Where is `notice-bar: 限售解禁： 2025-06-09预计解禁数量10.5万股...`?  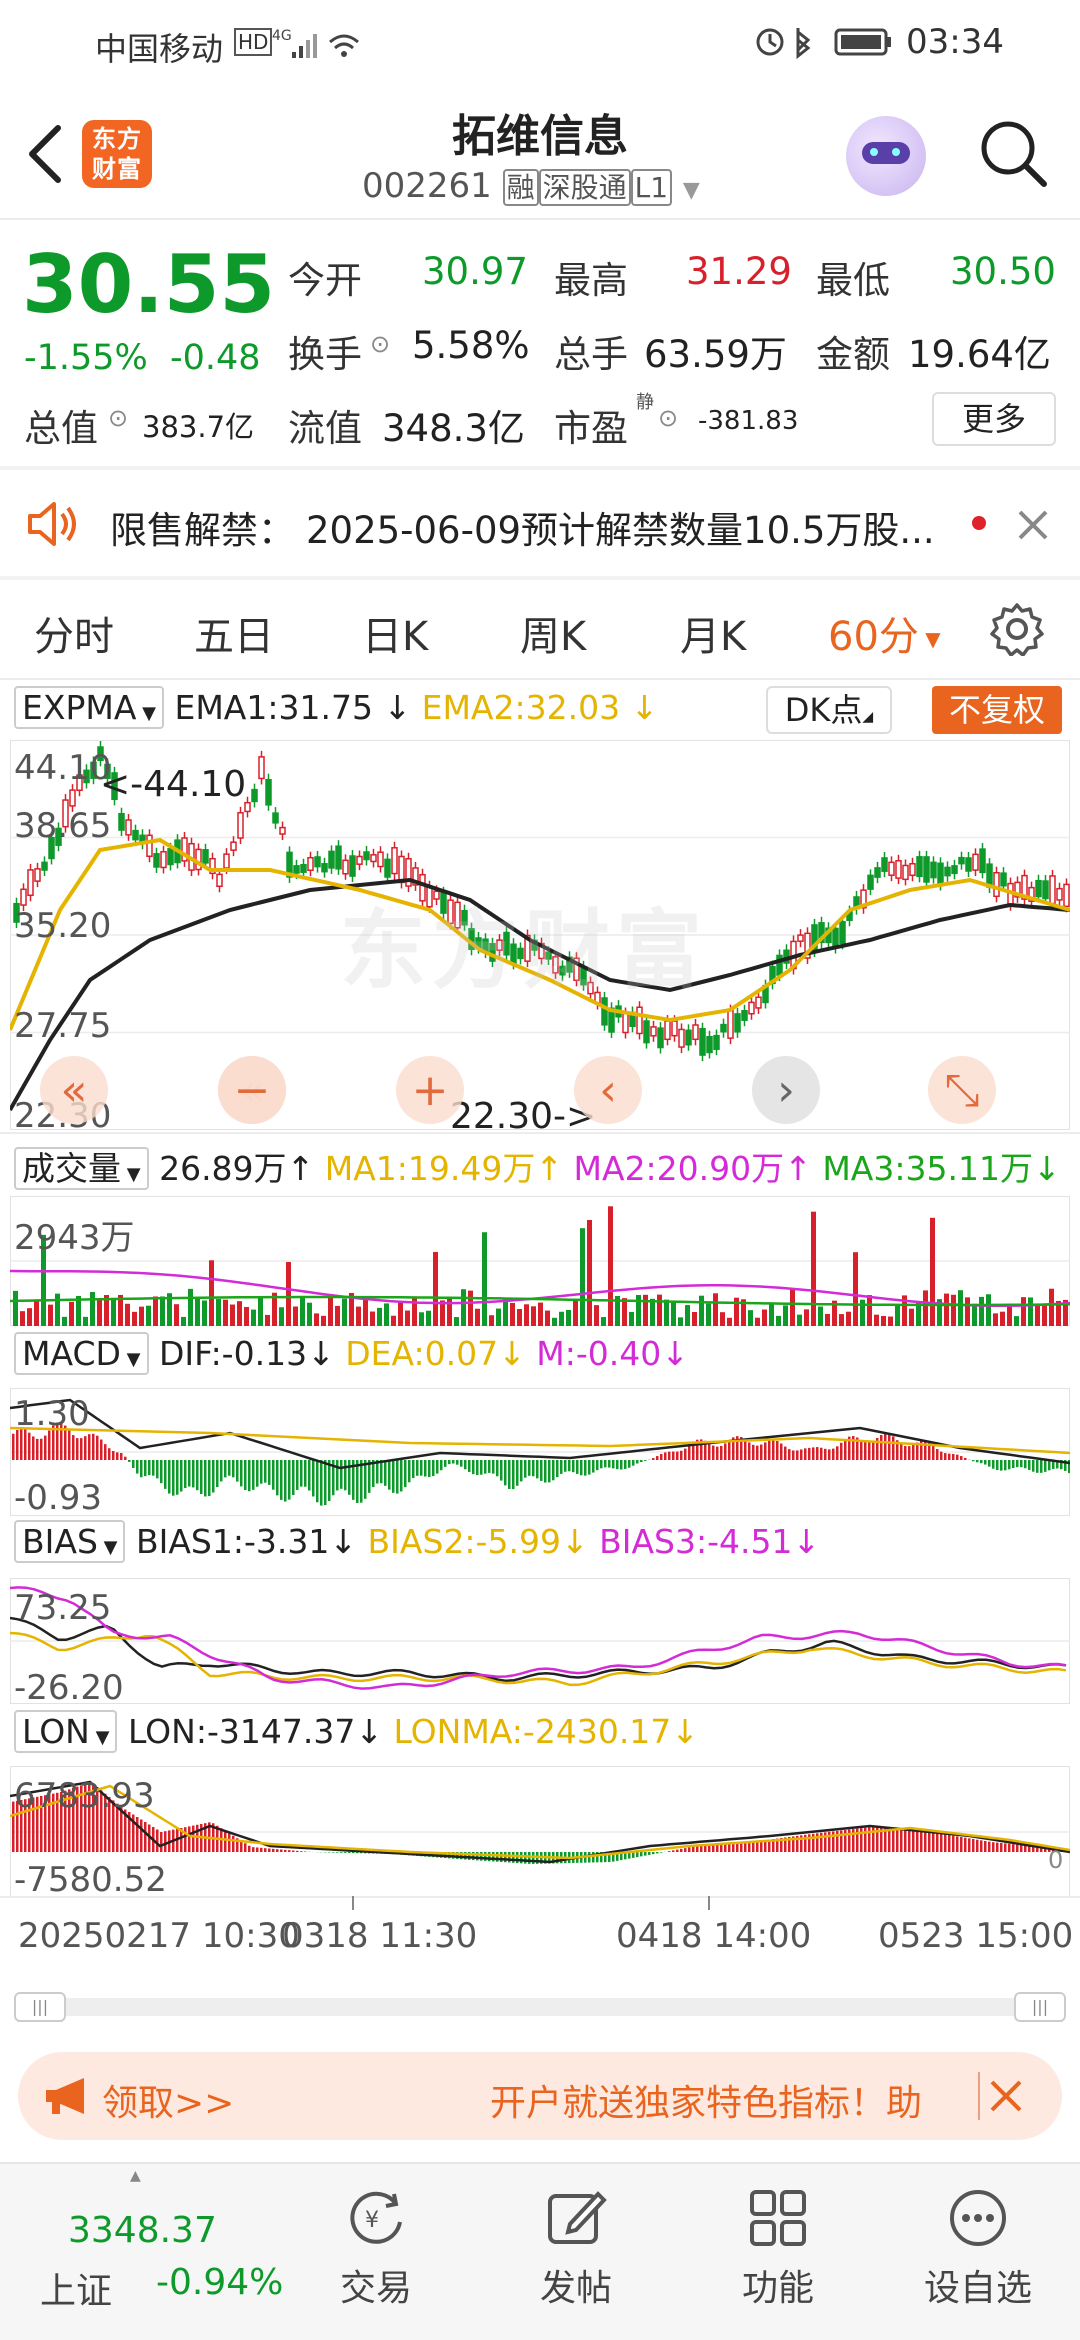
notice-bar: 限售解禁： 2025-06-09预计解禁数量10.5万股... is located at coordinates (540, 523).